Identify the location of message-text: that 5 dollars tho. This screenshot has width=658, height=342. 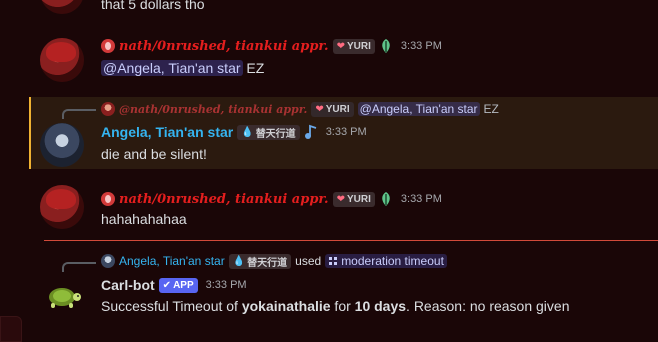
(153, 6).